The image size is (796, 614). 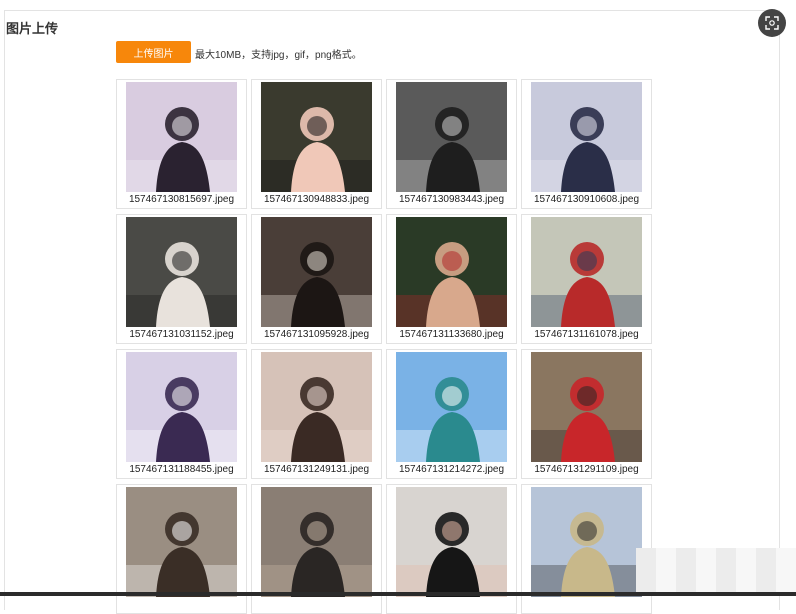 What do you see at coordinates (451, 469) in the screenshot?
I see `image-filename: 157467131214272.jpeg` at bounding box center [451, 469].